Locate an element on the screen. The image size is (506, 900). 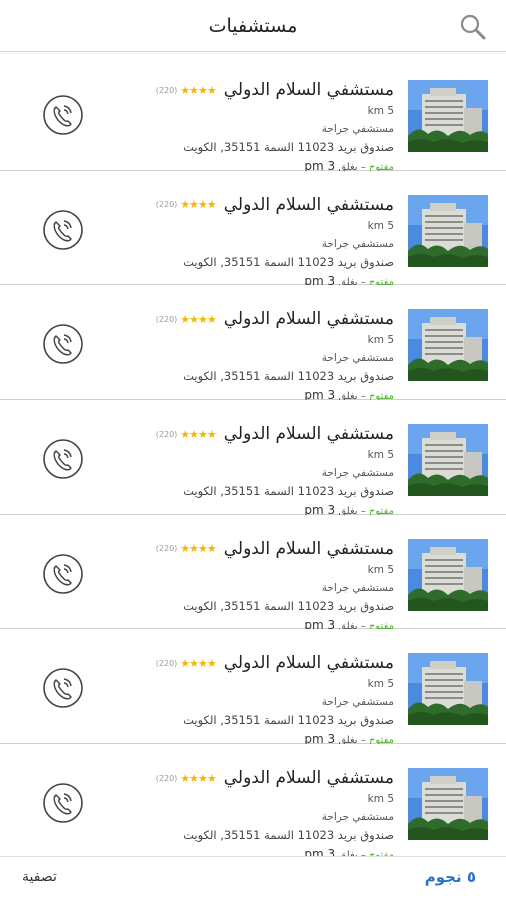
page-title: مستشفيات is located at coordinates (253, 26).